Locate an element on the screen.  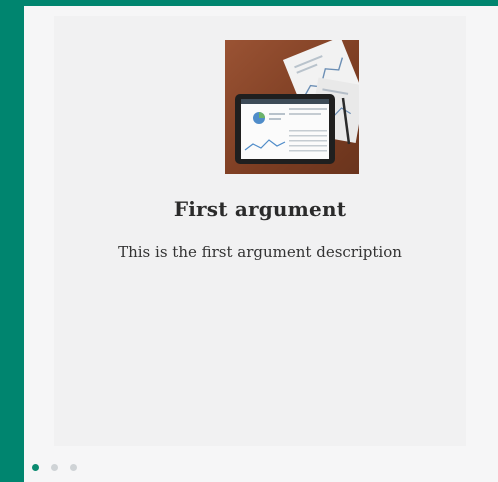
tablet-dashboard-illustration is located at coordinates (297, 102).